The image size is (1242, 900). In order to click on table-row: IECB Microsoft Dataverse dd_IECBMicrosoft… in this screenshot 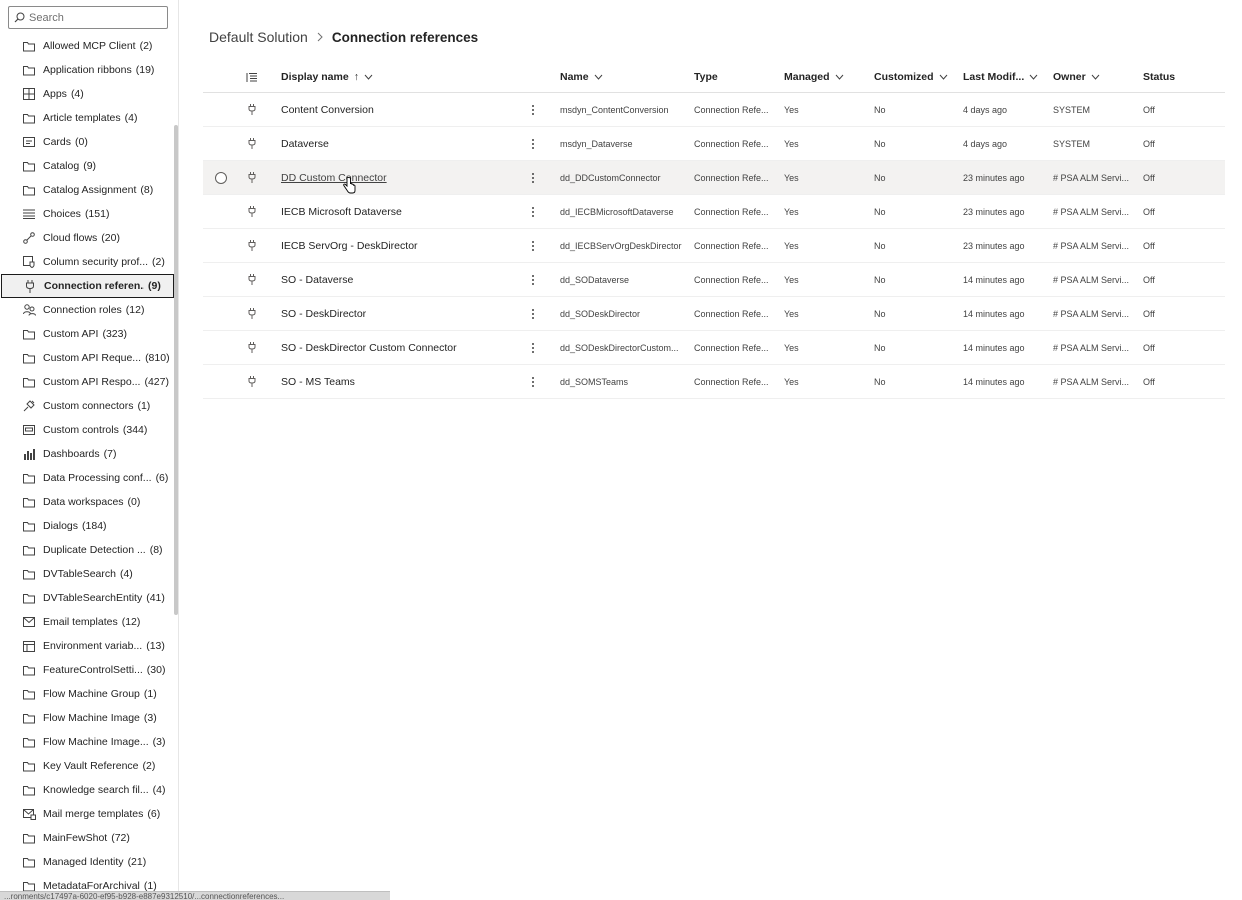, I will do `click(714, 212)`.